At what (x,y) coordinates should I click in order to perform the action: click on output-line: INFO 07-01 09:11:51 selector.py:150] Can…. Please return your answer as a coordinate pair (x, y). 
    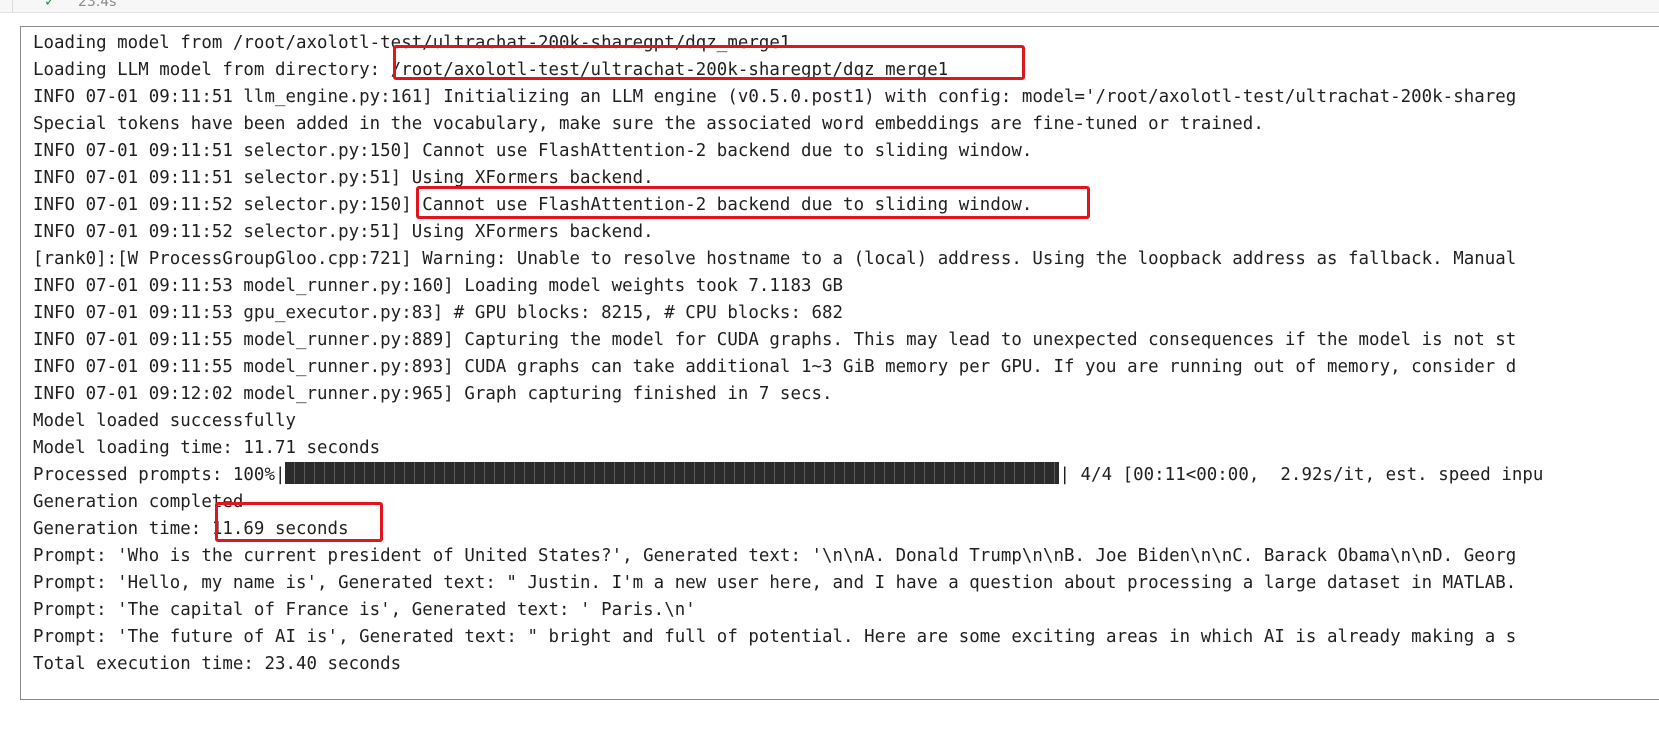
    Looking at the image, I should click on (533, 151).